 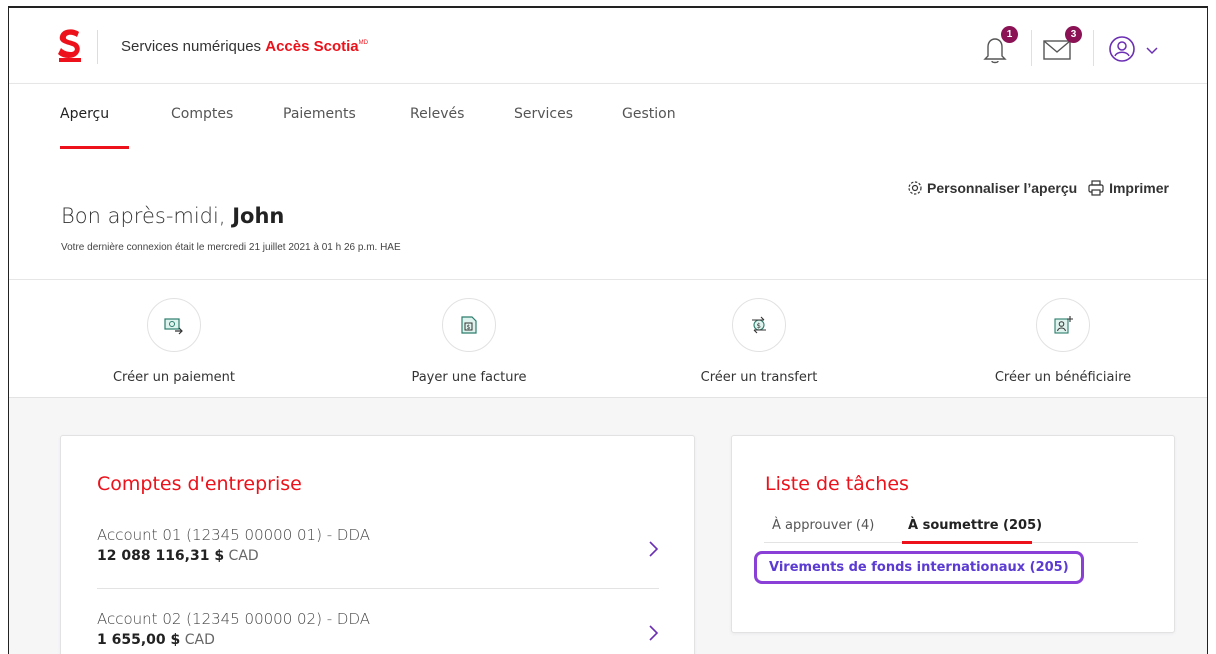 What do you see at coordinates (202, 114) in the screenshot?
I see `nav-tab-comptes: Comptes` at bounding box center [202, 114].